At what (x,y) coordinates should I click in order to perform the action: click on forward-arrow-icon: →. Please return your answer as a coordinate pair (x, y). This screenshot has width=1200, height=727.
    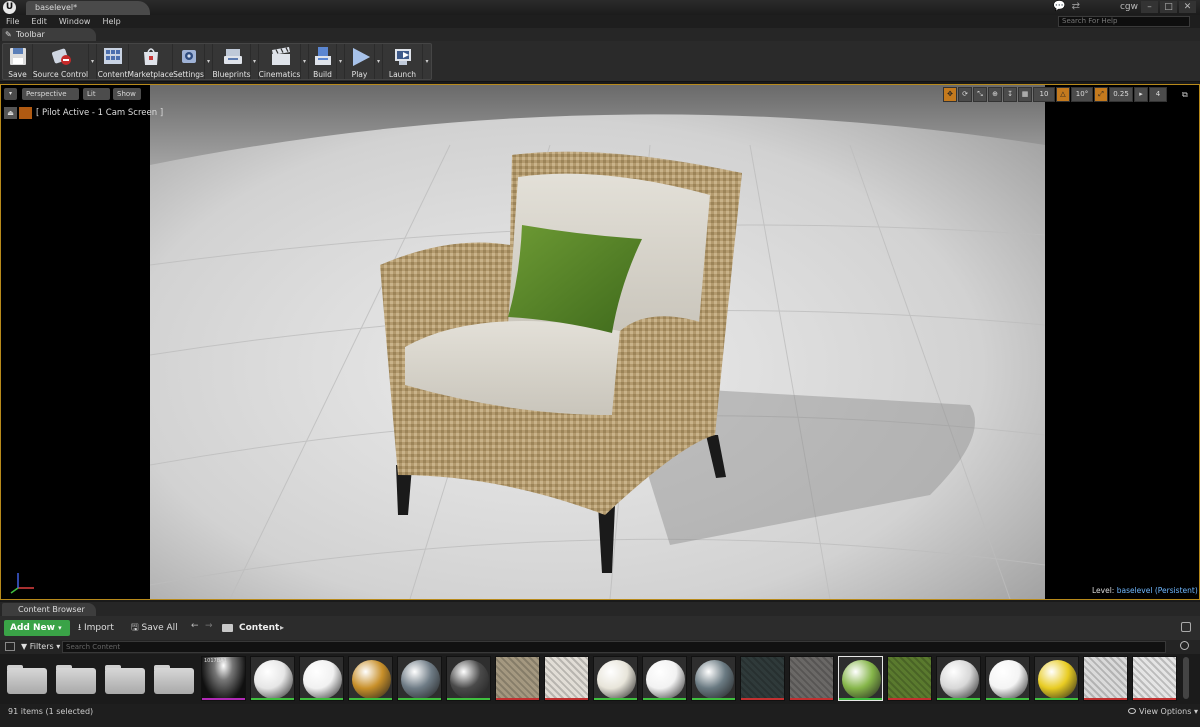
    Looking at the image, I should click on (209, 626).